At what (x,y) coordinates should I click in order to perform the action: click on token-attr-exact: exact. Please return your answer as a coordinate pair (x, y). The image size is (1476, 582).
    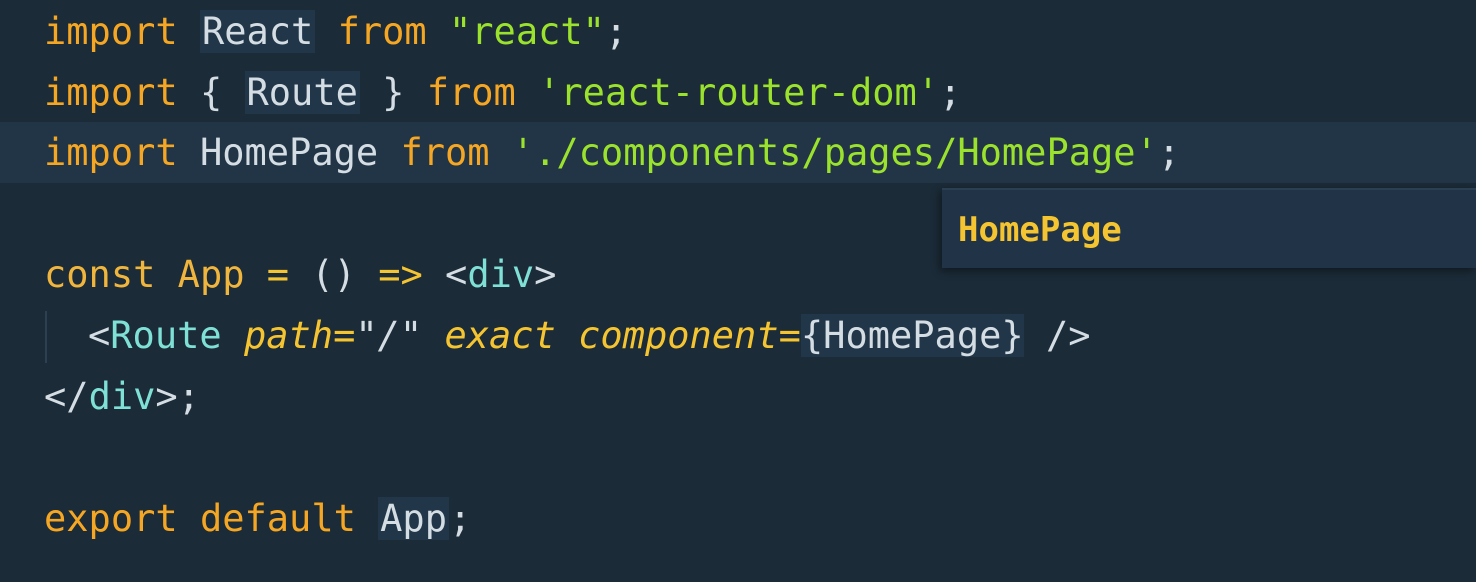
    Looking at the image, I should click on (500, 335).